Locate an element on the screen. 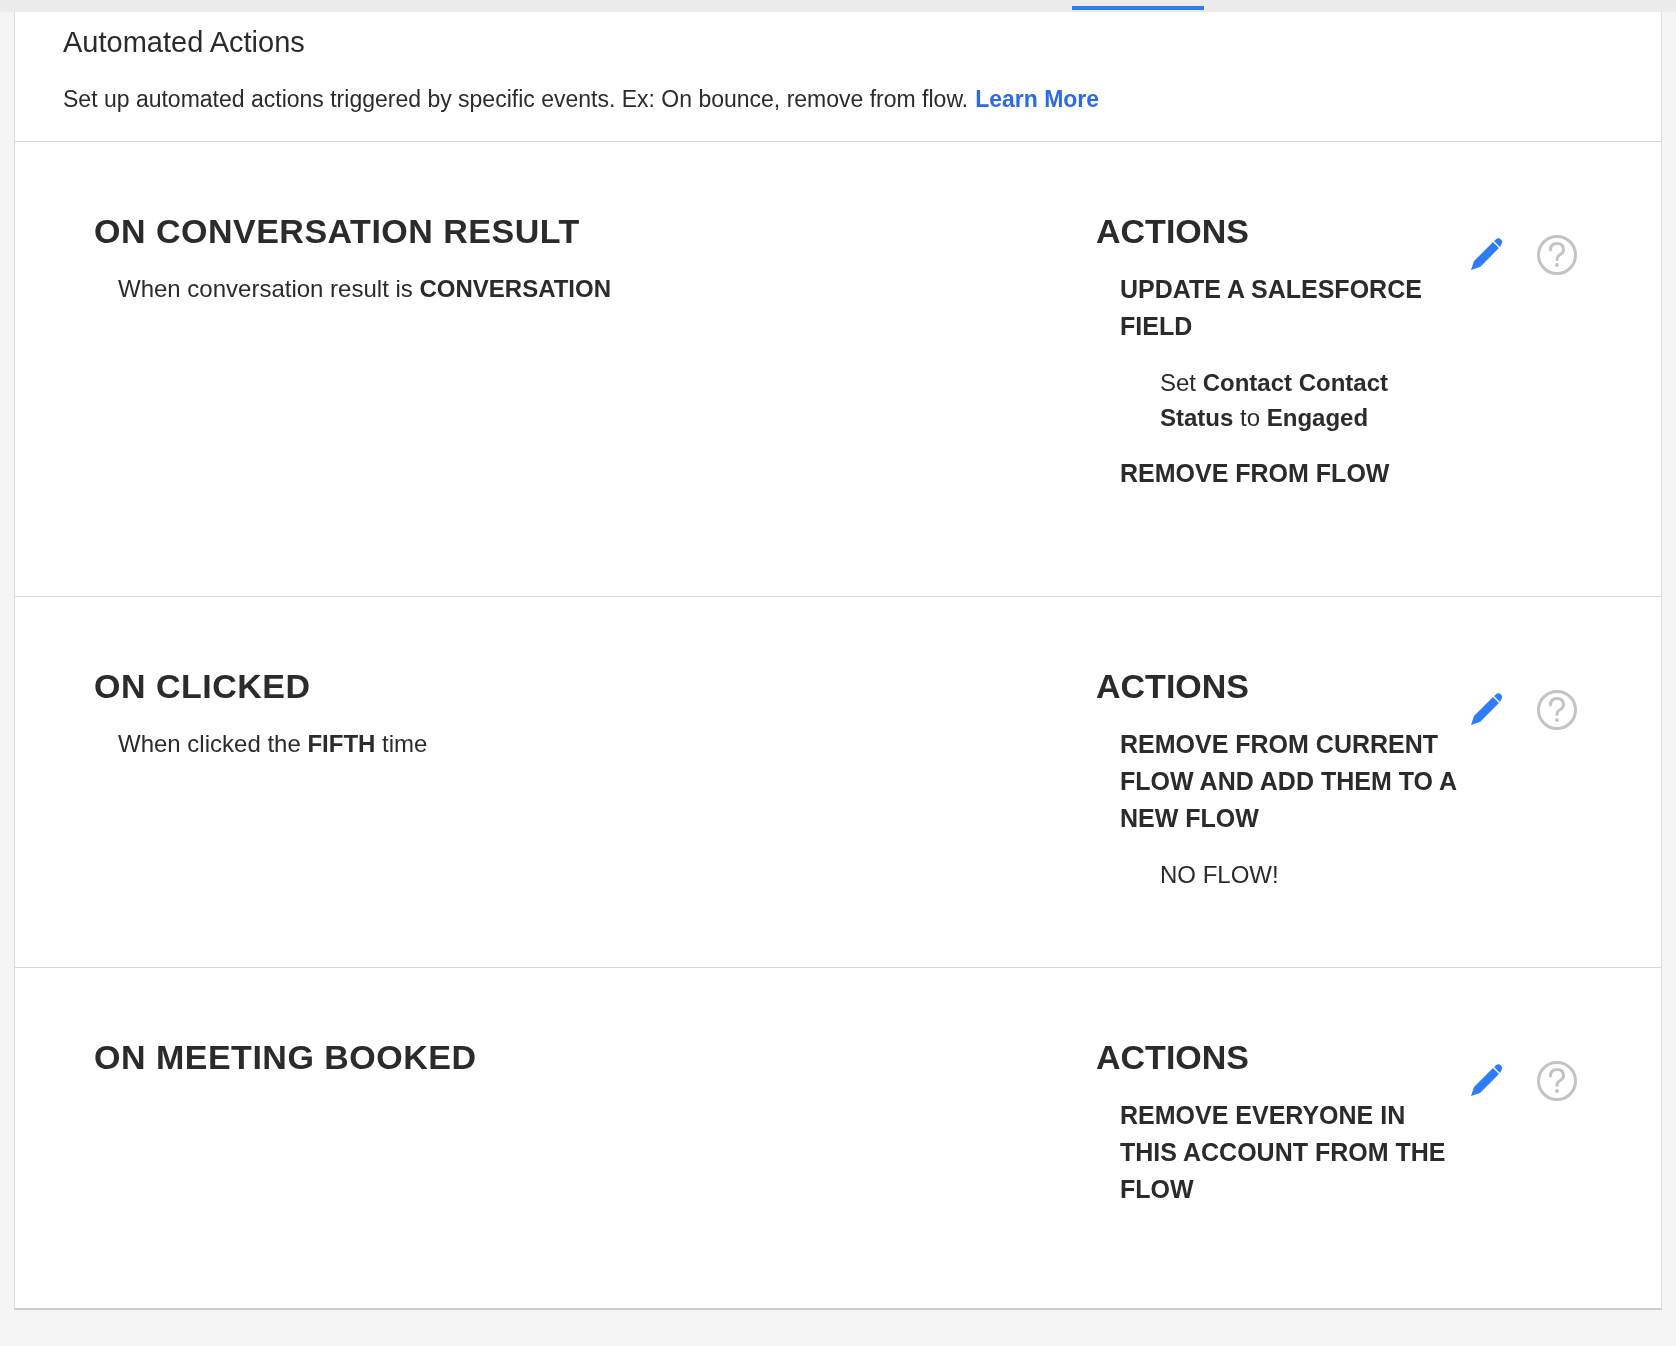  learn-more-link: Learn More is located at coordinates (1037, 98).